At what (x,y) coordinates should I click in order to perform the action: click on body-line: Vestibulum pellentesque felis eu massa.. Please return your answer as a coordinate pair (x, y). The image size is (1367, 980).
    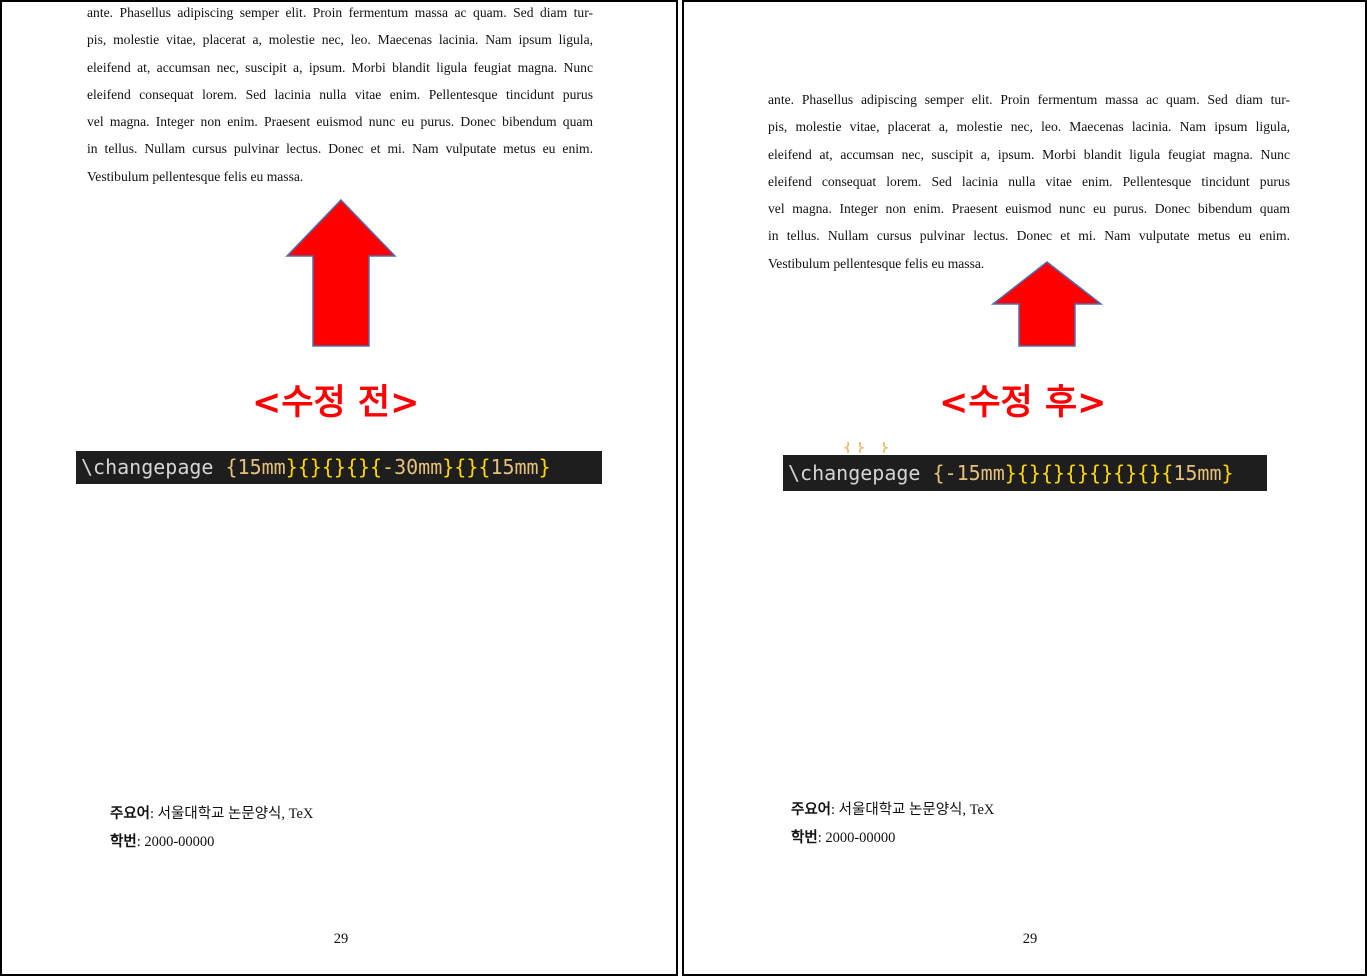
    Looking at the image, I should click on (195, 176).